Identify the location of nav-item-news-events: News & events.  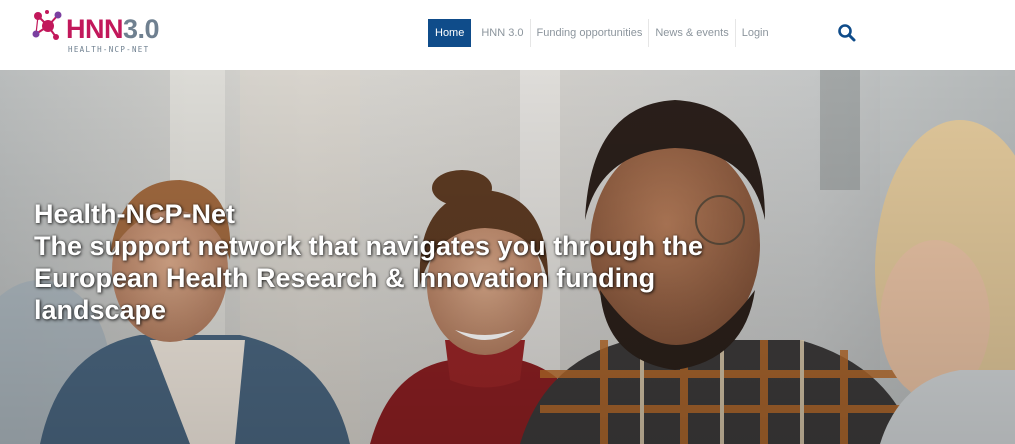
(692, 33).